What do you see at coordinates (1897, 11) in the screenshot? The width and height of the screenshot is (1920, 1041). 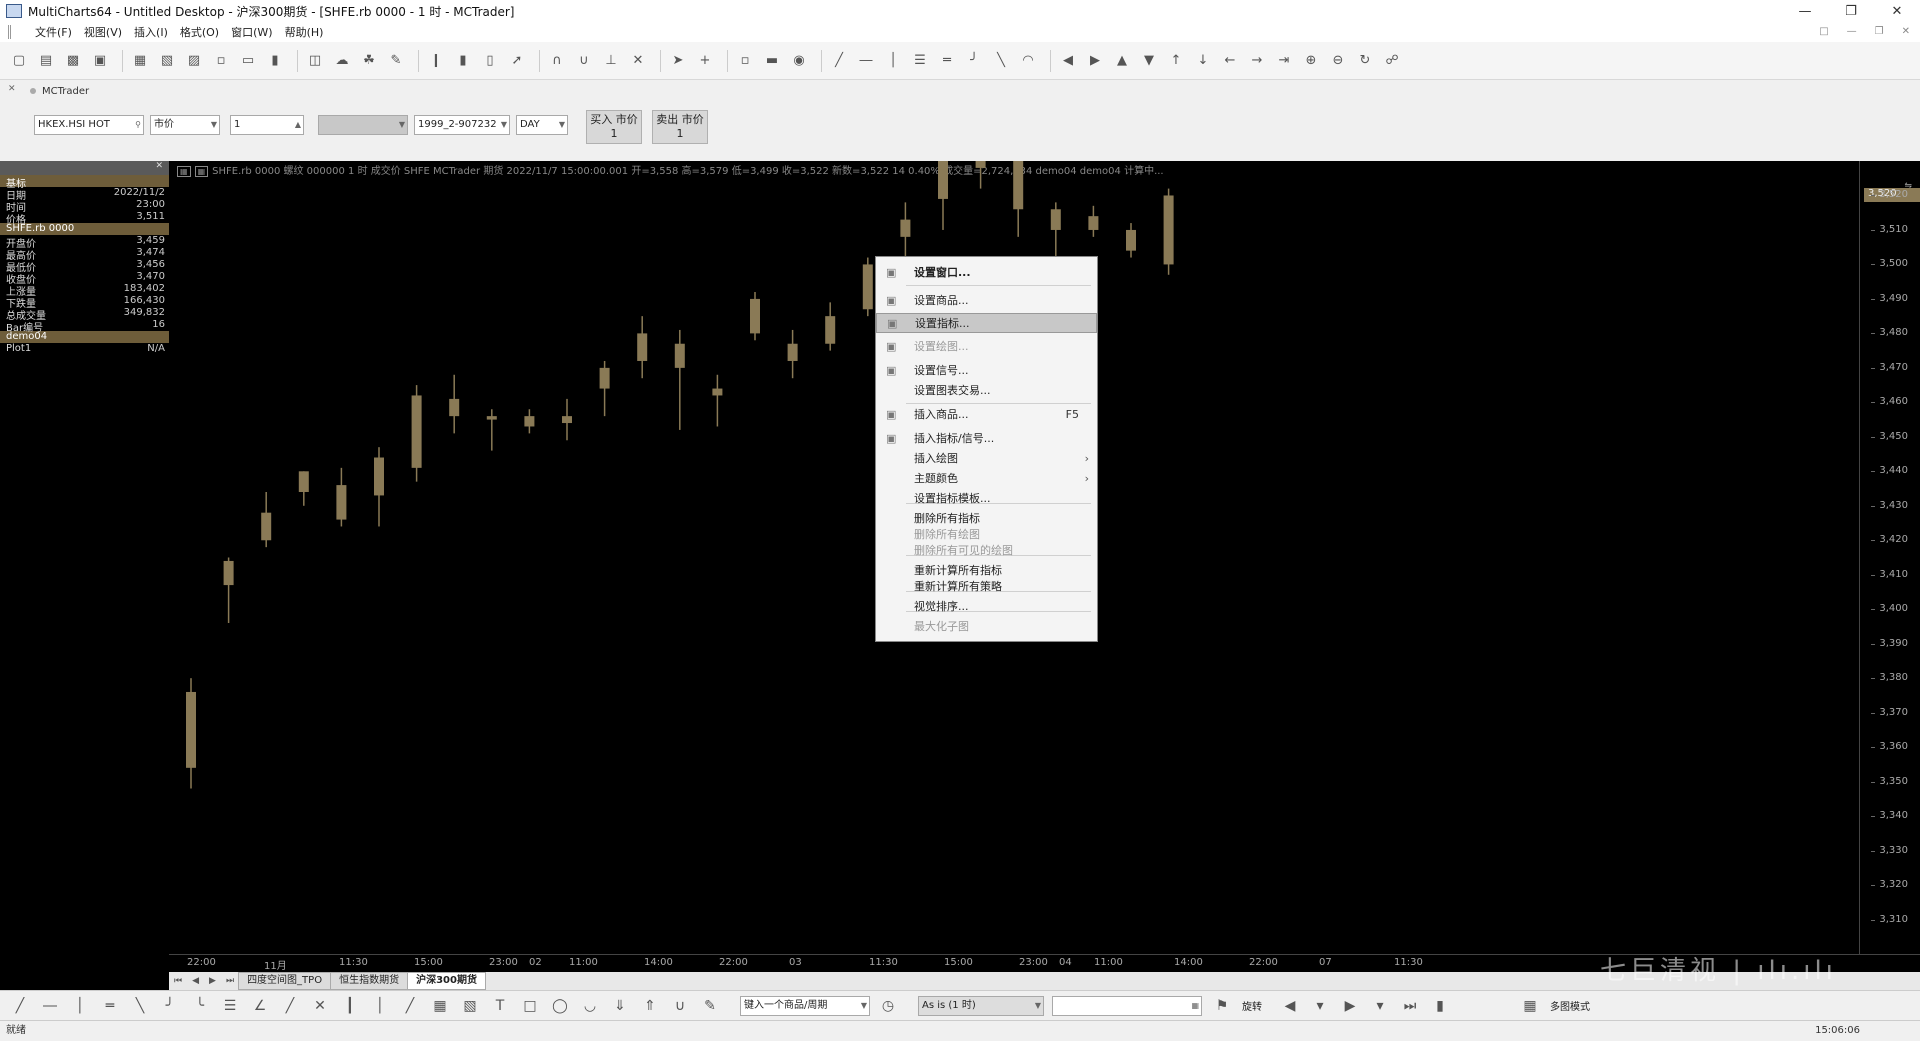 I see `close-icon: ✕` at bounding box center [1897, 11].